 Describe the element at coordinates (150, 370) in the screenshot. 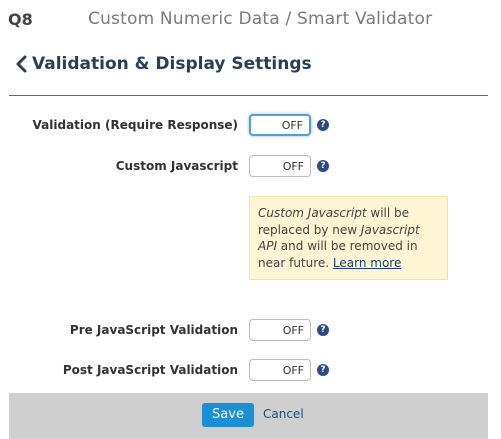

I see `setting-label: Post JavaScript Validation` at that location.